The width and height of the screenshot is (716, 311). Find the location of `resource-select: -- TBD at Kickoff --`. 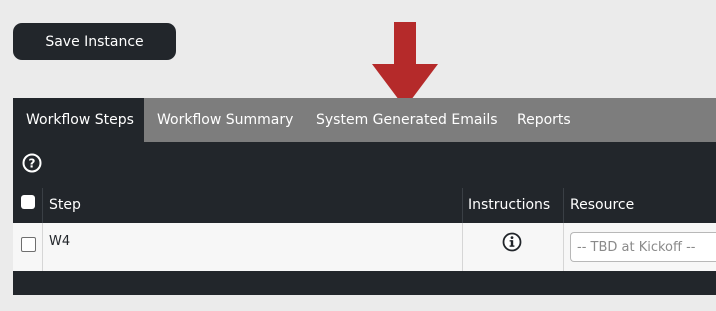

resource-select: -- TBD at Kickoff -- is located at coordinates (643, 247).